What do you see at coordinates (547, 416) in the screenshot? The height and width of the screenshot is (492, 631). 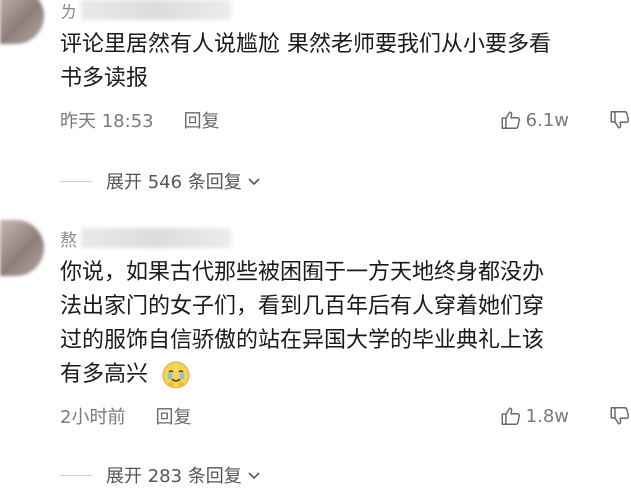 I see `like-count: 1.8w` at bounding box center [547, 416].